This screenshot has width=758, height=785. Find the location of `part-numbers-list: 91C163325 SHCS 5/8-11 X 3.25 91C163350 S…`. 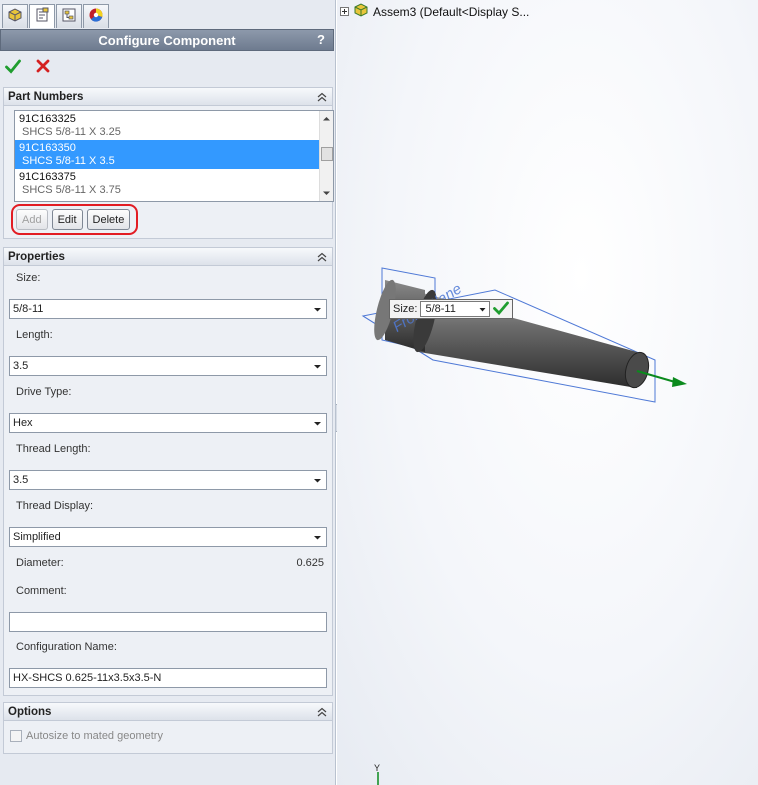

part-numbers-list: 91C163325 SHCS 5/8-11 X 3.25 91C163350 S… is located at coordinates (174, 156).